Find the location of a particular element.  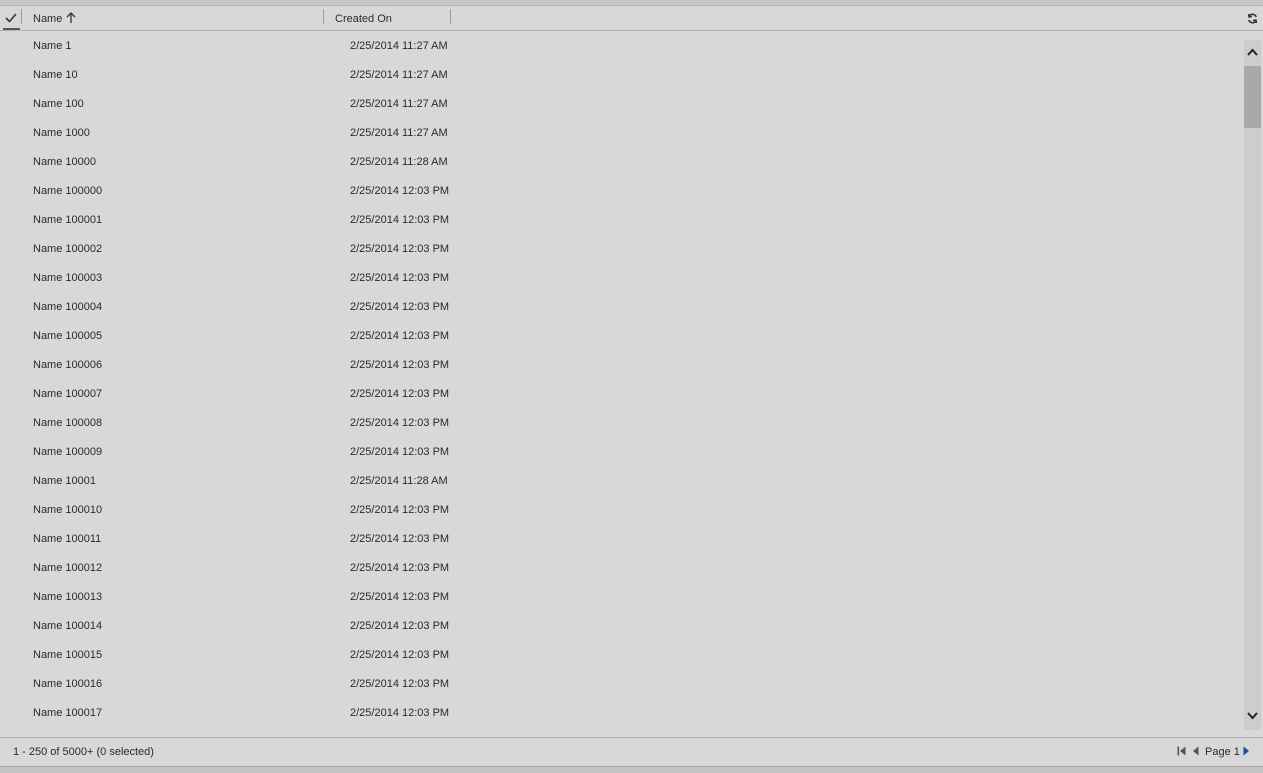

column-header-created-on: Created On is located at coordinates (363, 19).